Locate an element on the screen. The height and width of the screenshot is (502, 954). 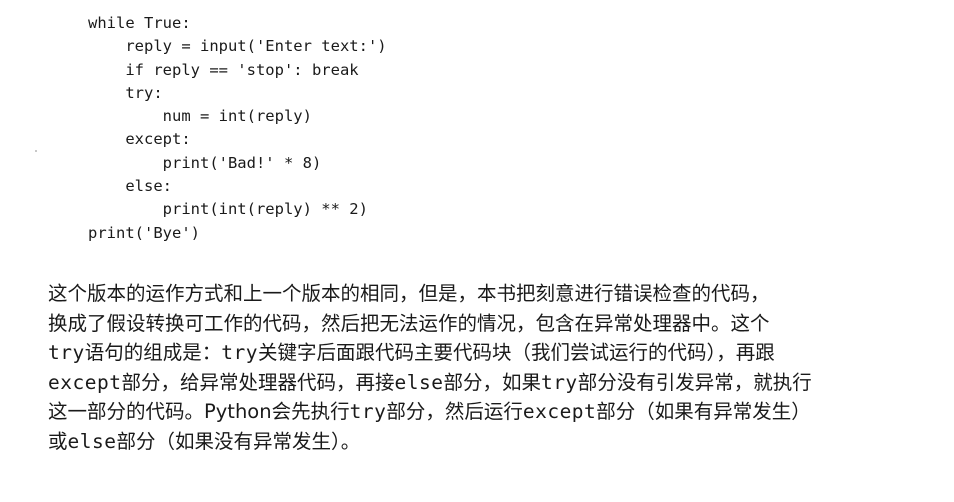
paragraph-line: try语句的组成是：try关键字后面跟代码主要代码块（我们尝试运行的代码），再跟 is located at coordinates (493, 353).